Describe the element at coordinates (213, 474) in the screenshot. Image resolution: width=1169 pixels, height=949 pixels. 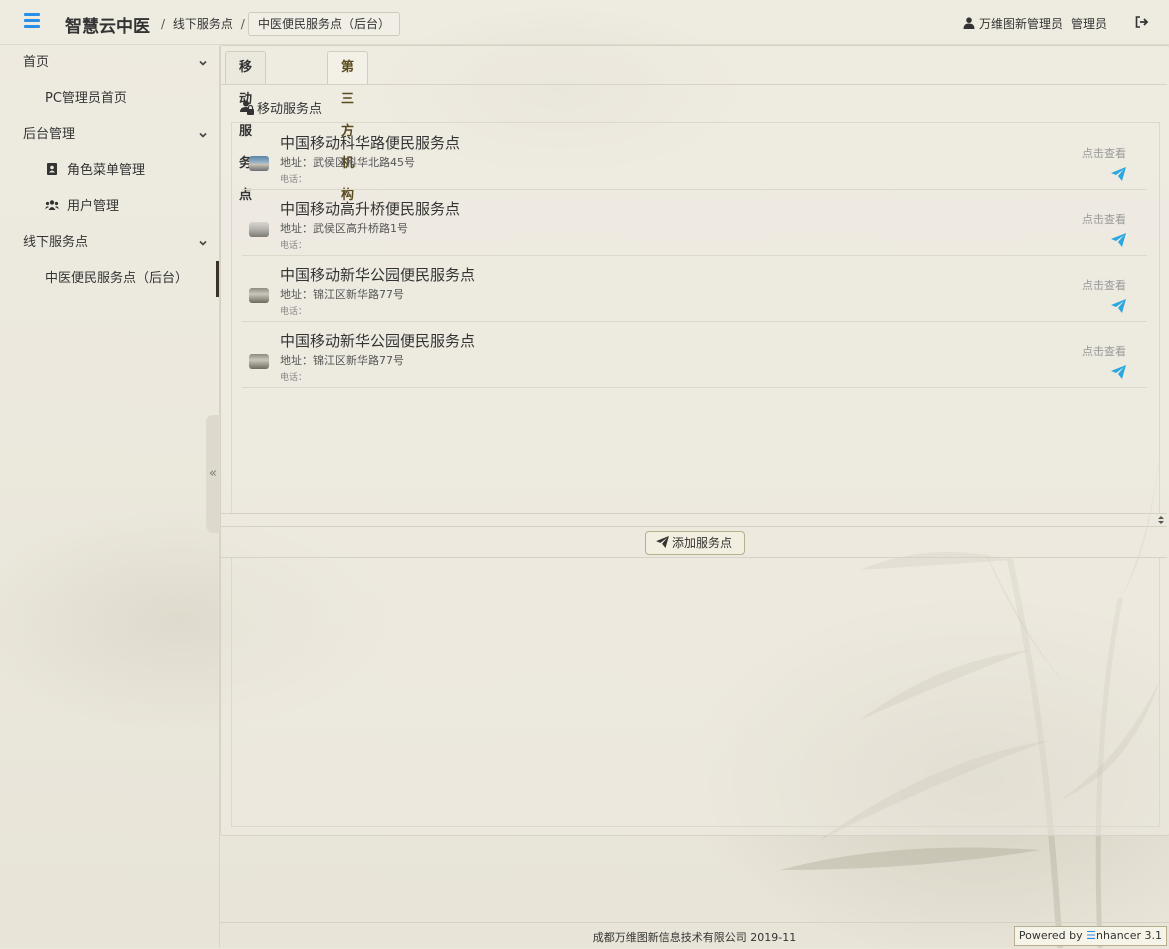
I see `sidebar-collapse-handle: «` at that location.